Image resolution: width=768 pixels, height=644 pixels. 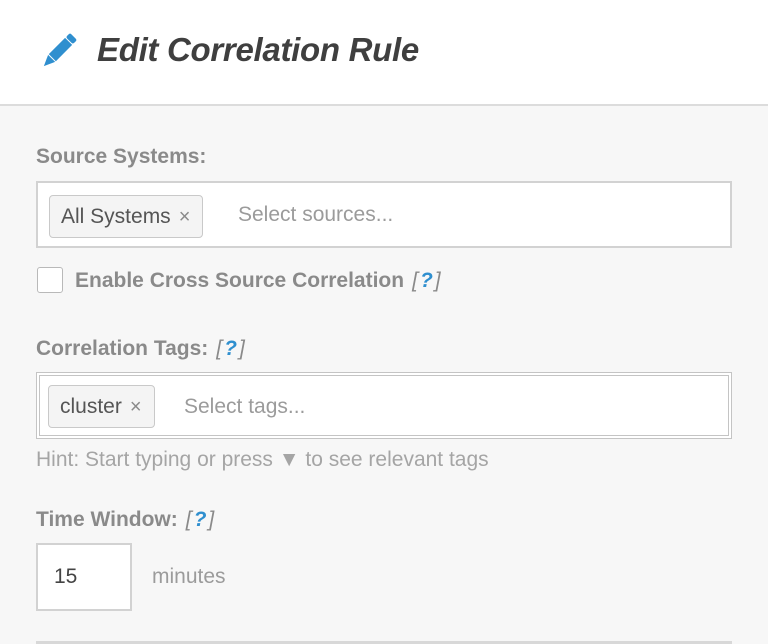 What do you see at coordinates (258, 49) in the screenshot?
I see `page-title: Edit Correlation Rule` at bounding box center [258, 49].